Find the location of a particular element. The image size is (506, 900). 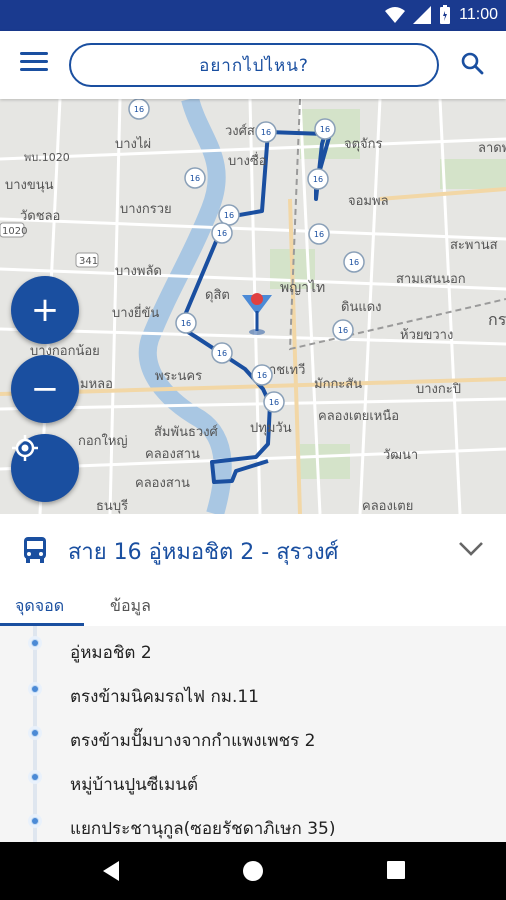

zoom-out-button: − is located at coordinates (45, 389).